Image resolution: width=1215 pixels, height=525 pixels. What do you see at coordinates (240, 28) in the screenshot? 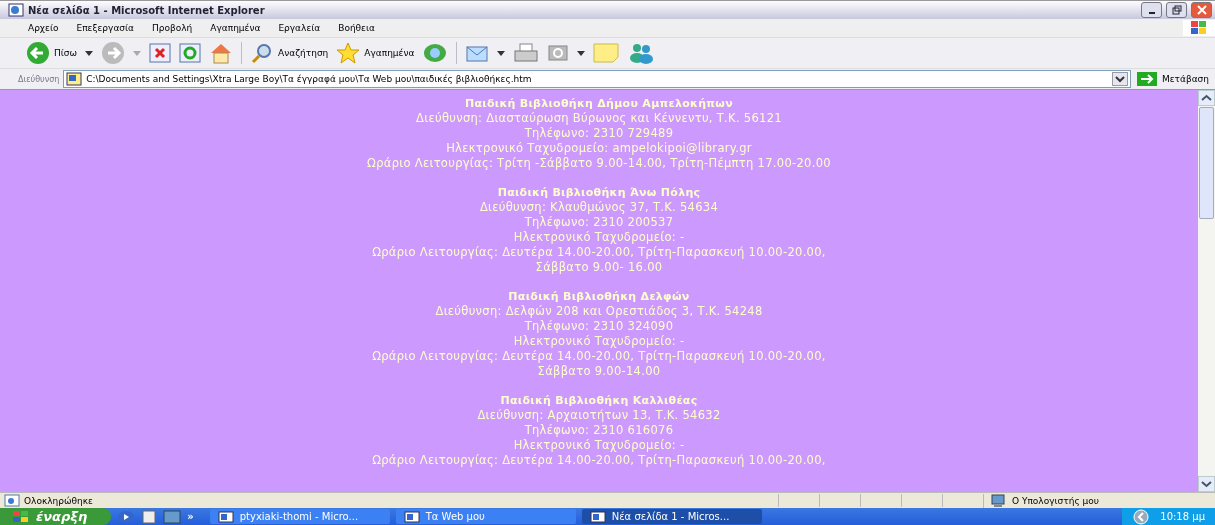
I see `menu-item: Αγαπημένα` at bounding box center [240, 28].